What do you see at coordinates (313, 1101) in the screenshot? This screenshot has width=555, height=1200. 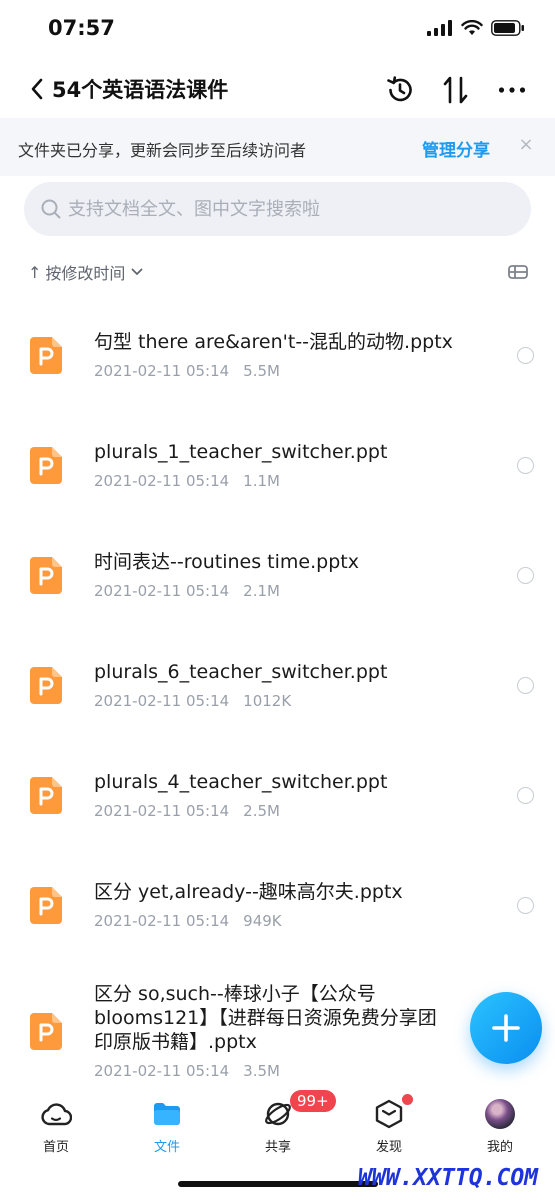 I see `share-badge-count: 99+` at bounding box center [313, 1101].